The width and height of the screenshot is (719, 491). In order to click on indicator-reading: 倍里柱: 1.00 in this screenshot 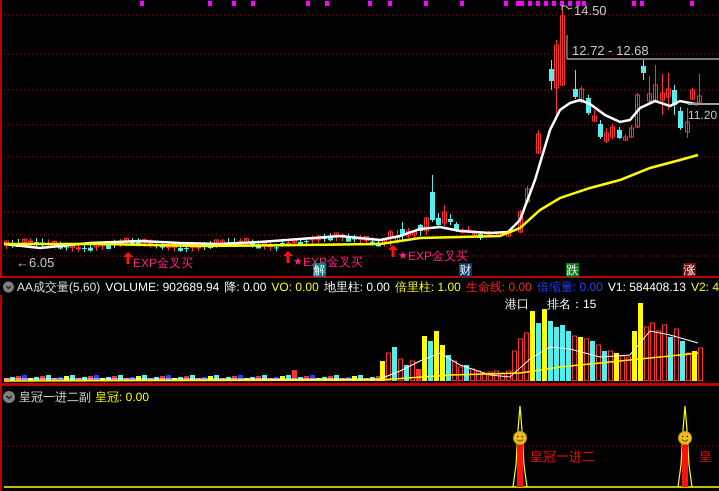, I will do `click(427, 286)`.